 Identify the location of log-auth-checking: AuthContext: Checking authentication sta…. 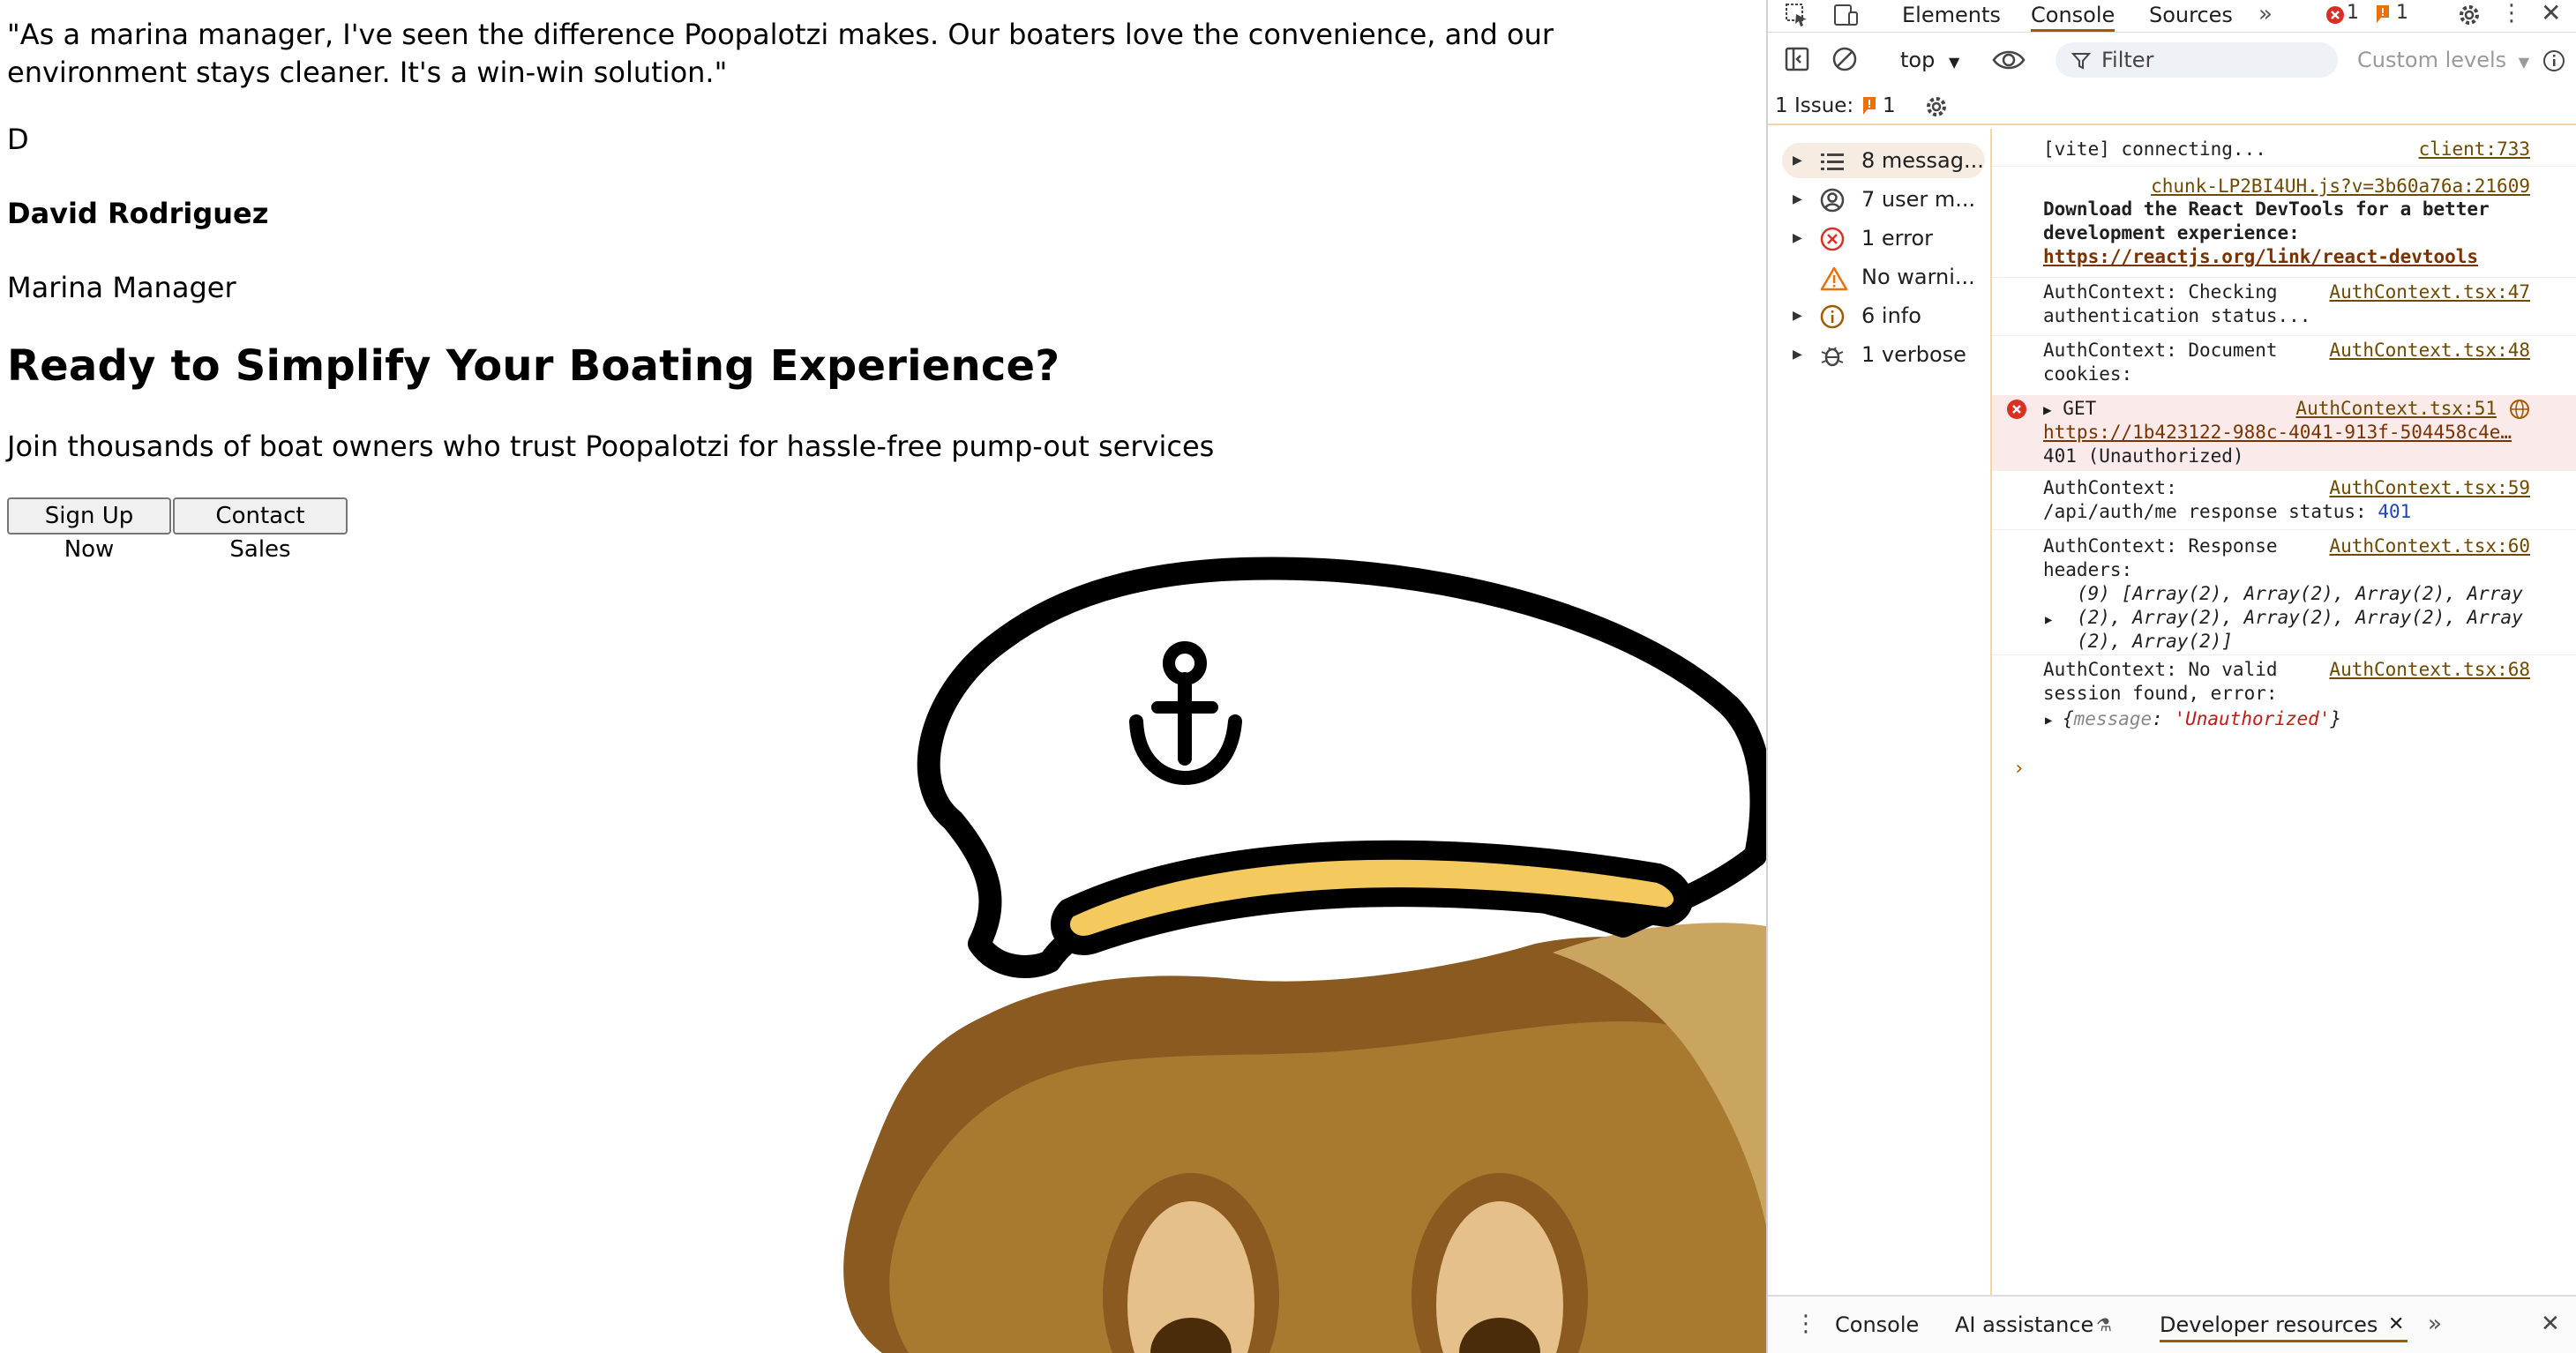
(2284, 305).